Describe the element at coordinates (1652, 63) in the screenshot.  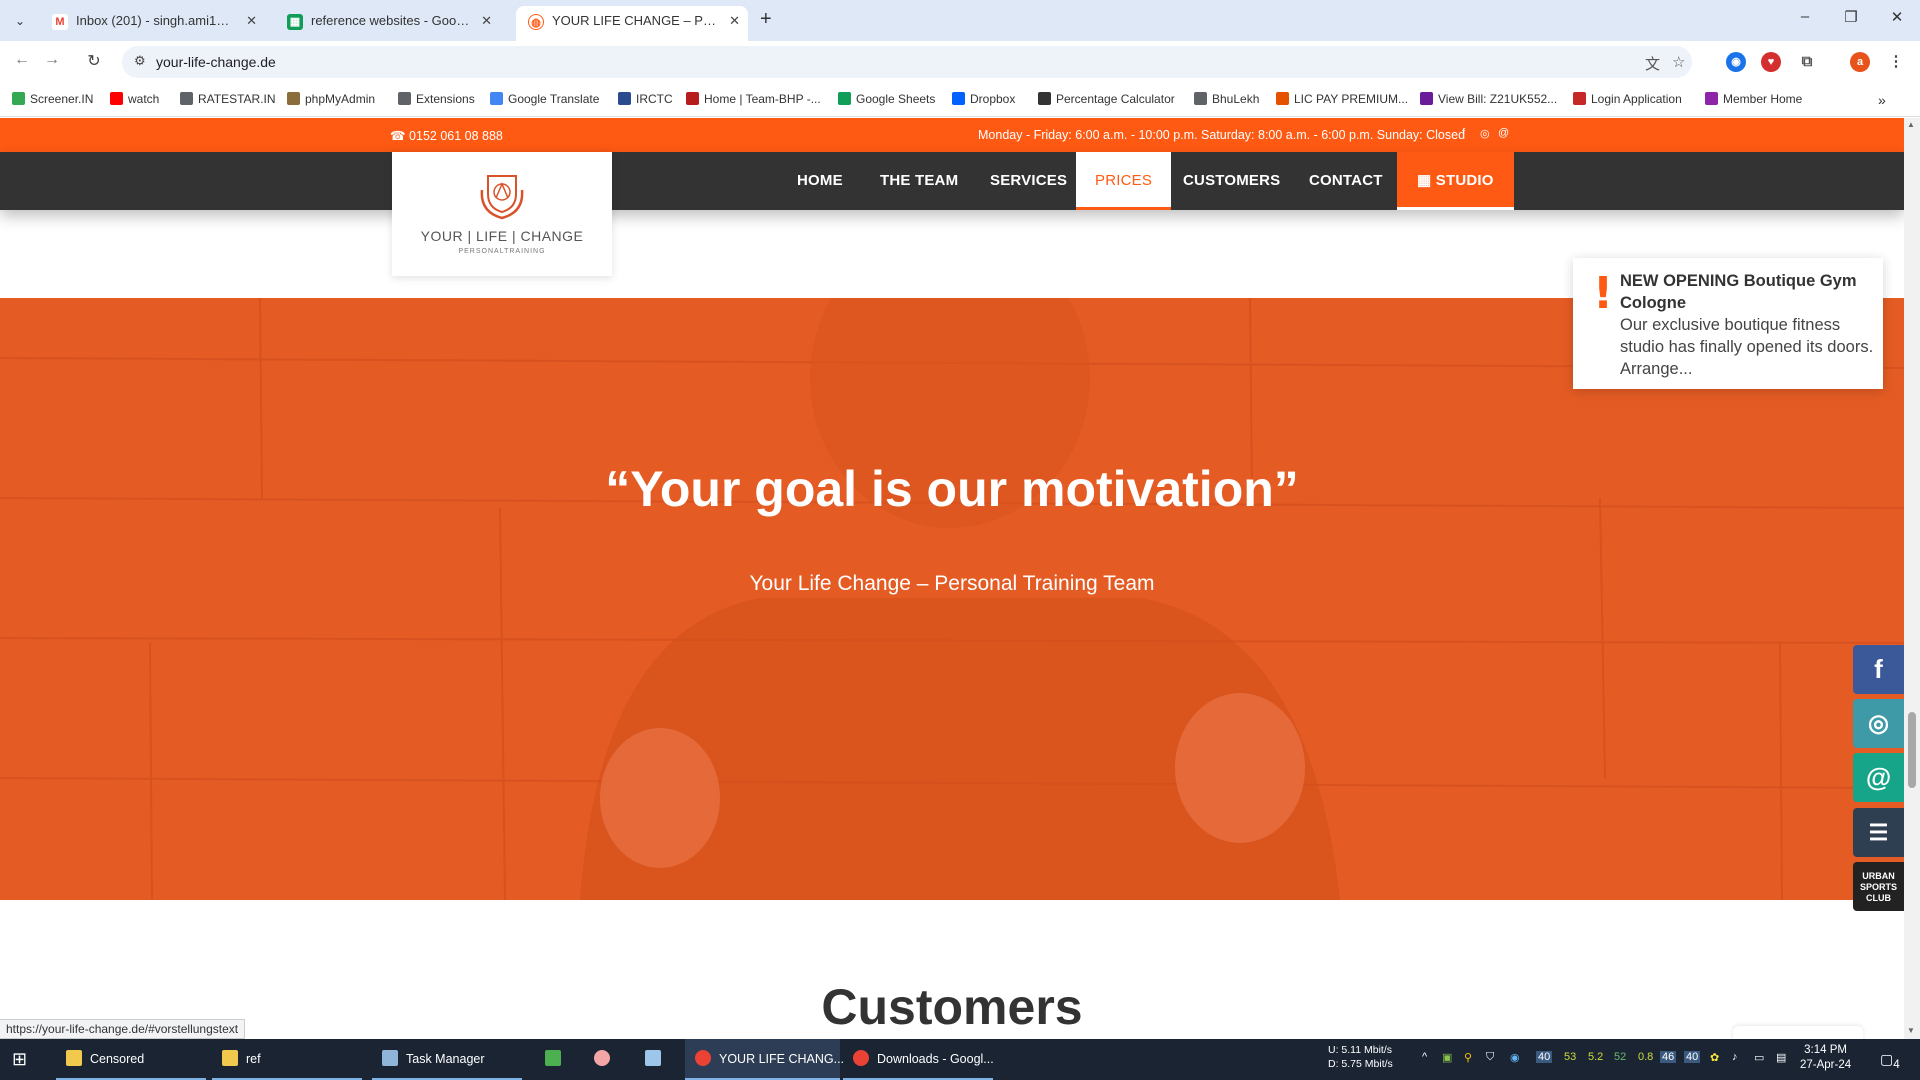
I see `translate-icon: 文` at that location.